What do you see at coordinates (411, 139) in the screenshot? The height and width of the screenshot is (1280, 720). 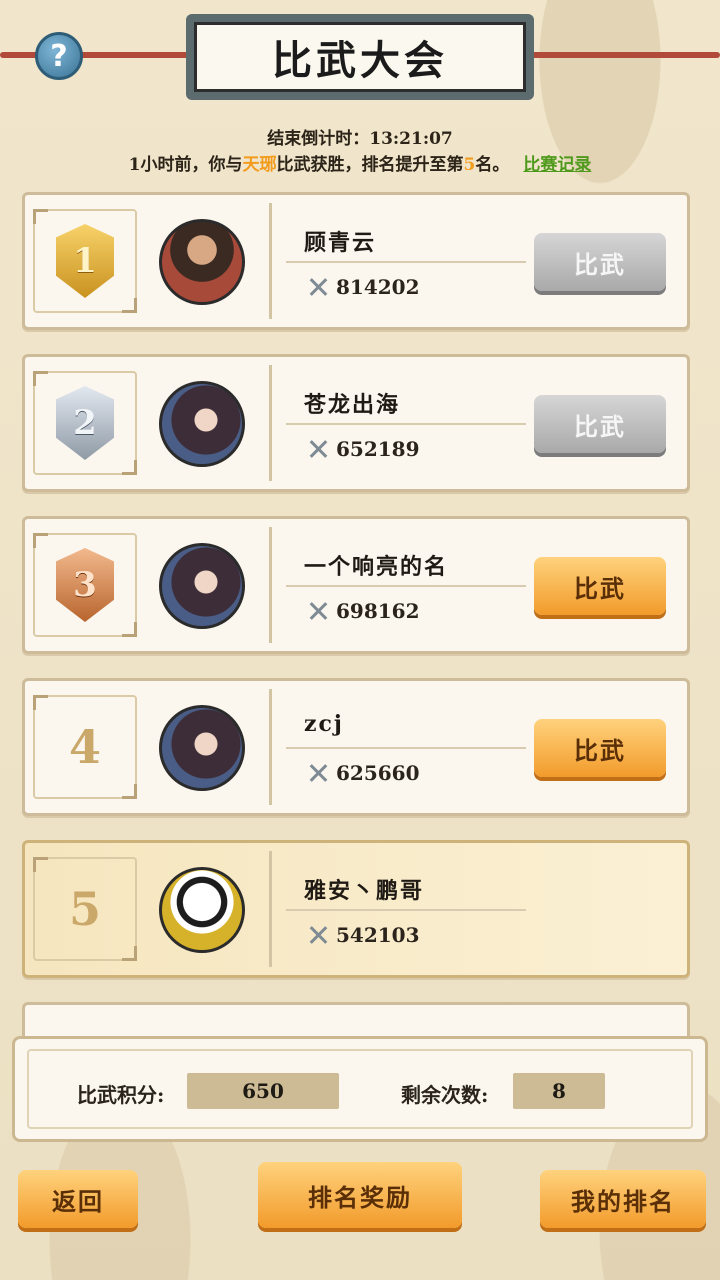 I see `countdown-value: 13:21:07` at bounding box center [411, 139].